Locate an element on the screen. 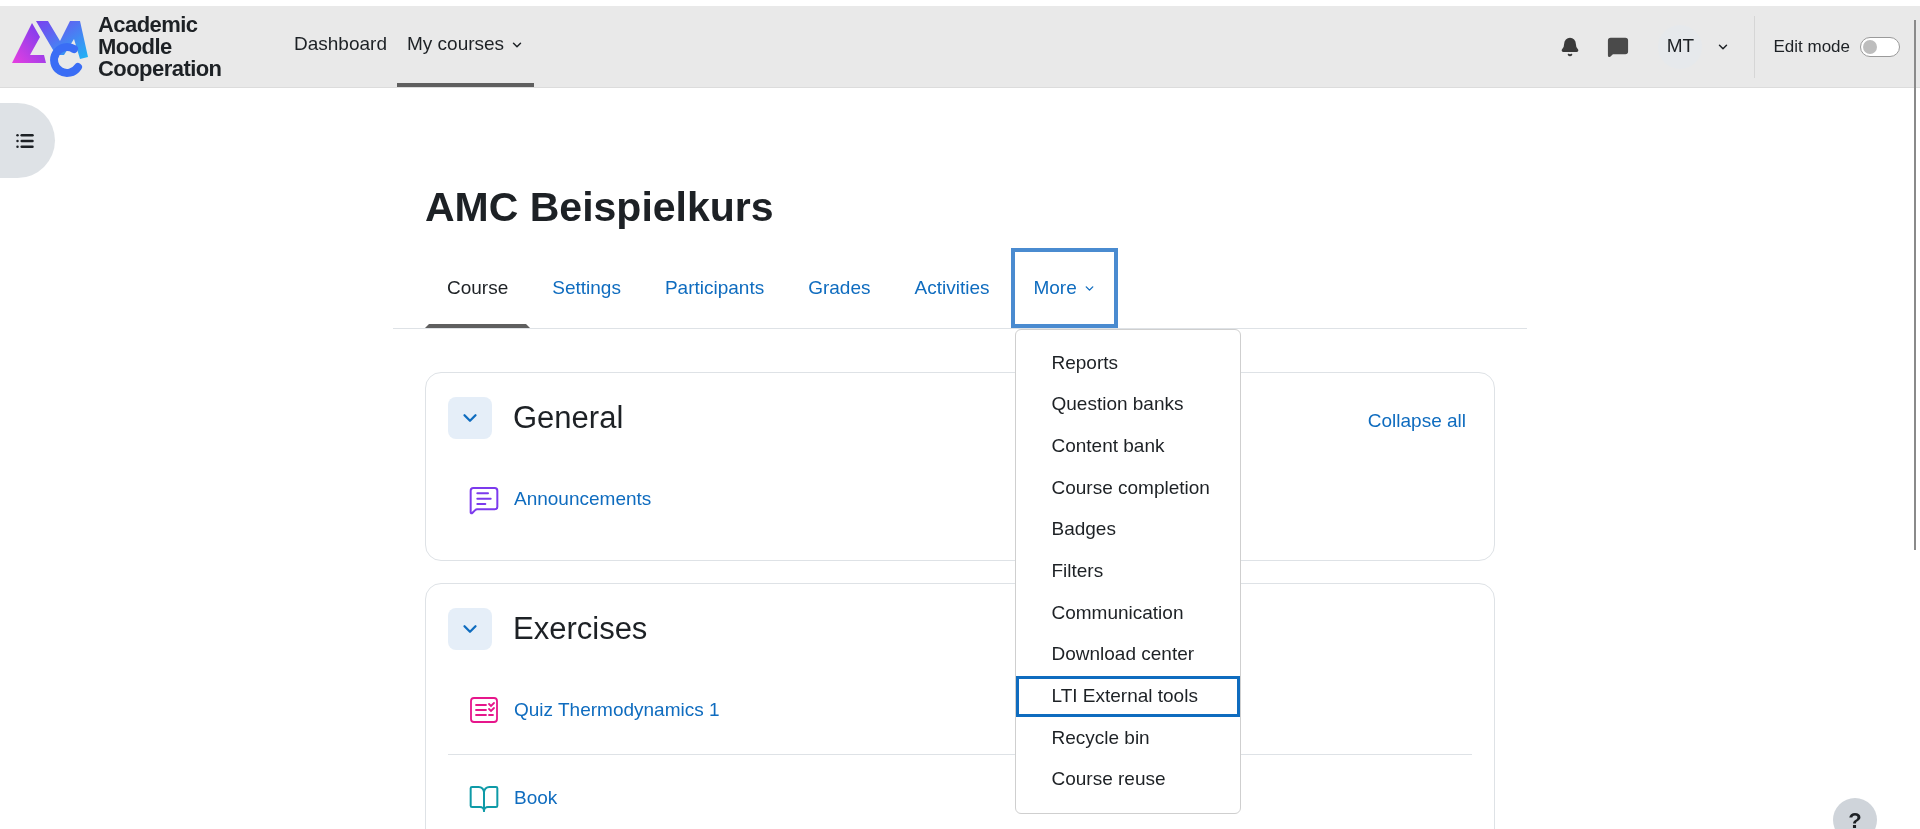  logo-text: Academic is located at coordinates (148, 24).